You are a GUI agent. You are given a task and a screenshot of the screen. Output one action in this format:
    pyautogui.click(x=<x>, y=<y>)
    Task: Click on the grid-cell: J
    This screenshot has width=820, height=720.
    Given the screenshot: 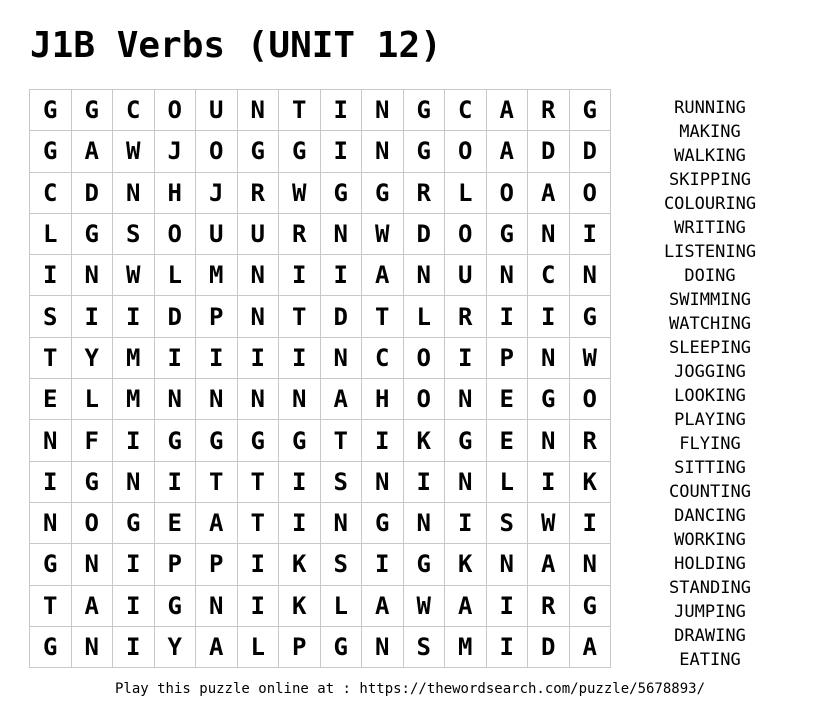 What is the action you would take?
    pyautogui.click(x=175, y=151)
    